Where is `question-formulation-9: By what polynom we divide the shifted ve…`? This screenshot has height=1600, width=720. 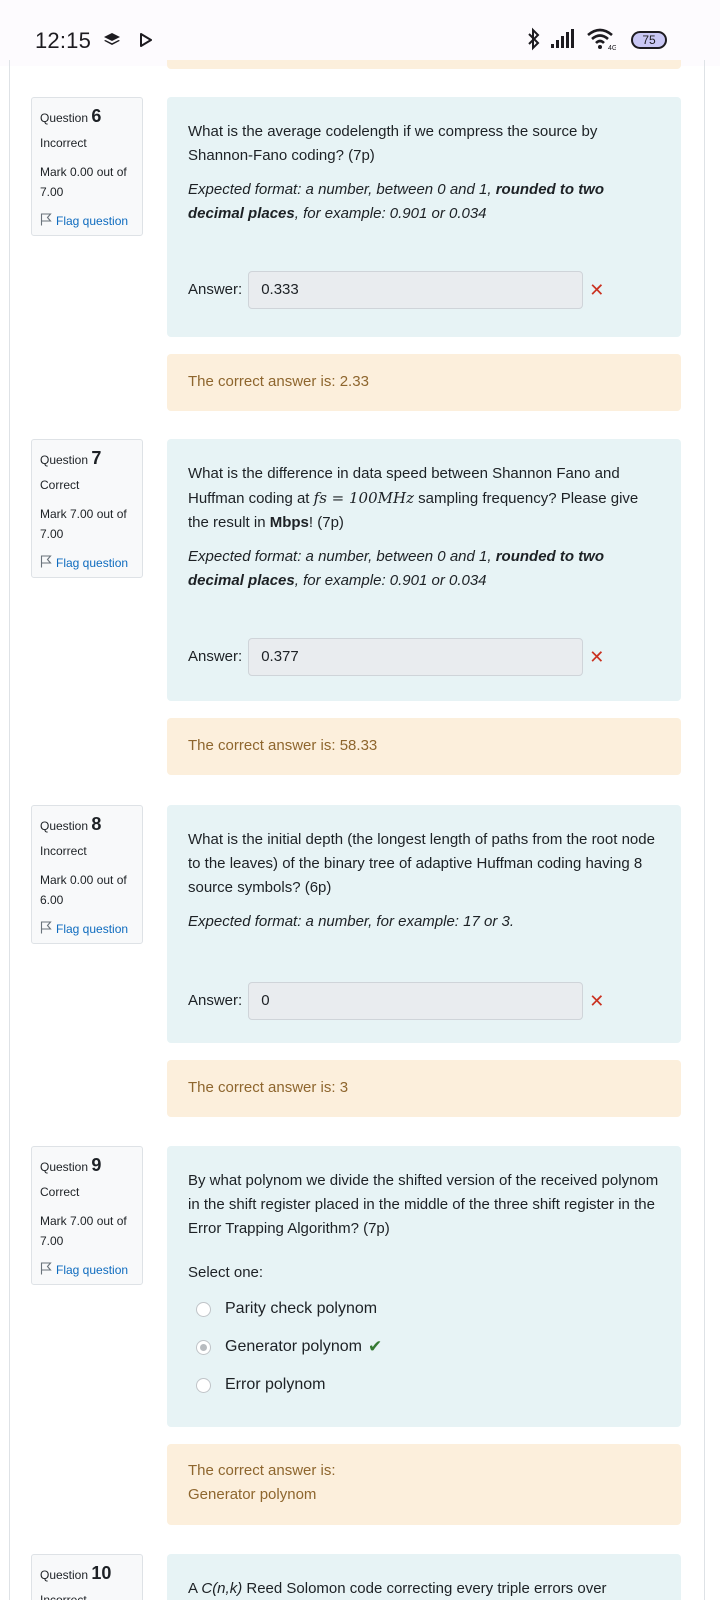
question-formulation-9: By what polynom we divide the shifted ve… is located at coordinates (424, 1286).